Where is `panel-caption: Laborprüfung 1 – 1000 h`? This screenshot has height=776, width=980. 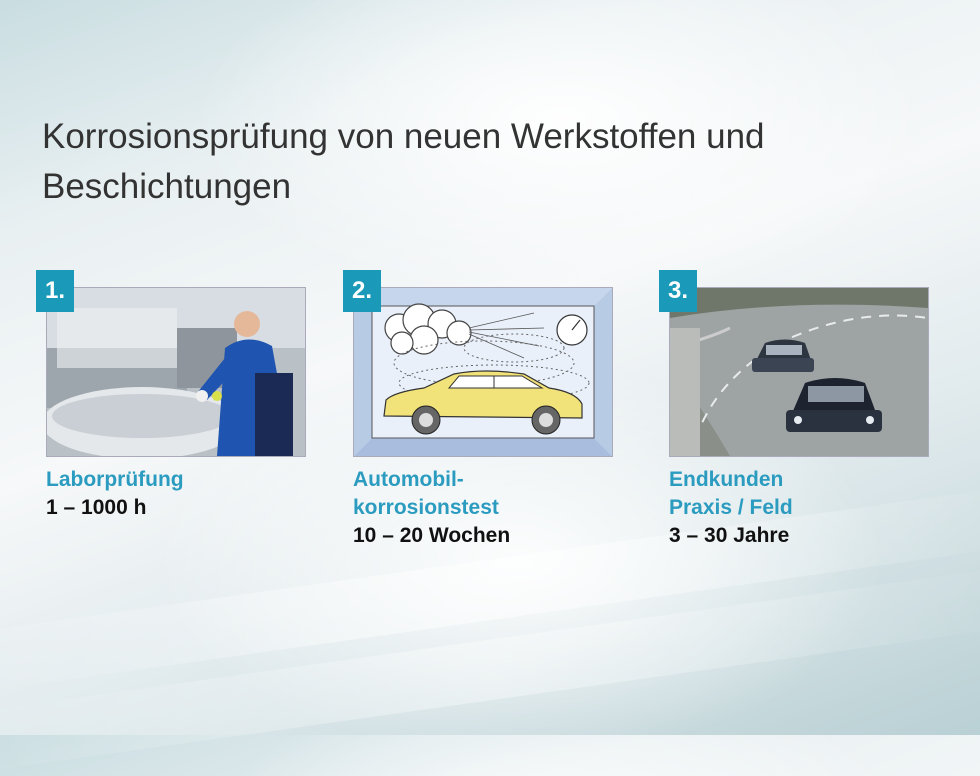 panel-caption: Laborprüfung 1 – 1000 h is located at coordinates (181, 494).